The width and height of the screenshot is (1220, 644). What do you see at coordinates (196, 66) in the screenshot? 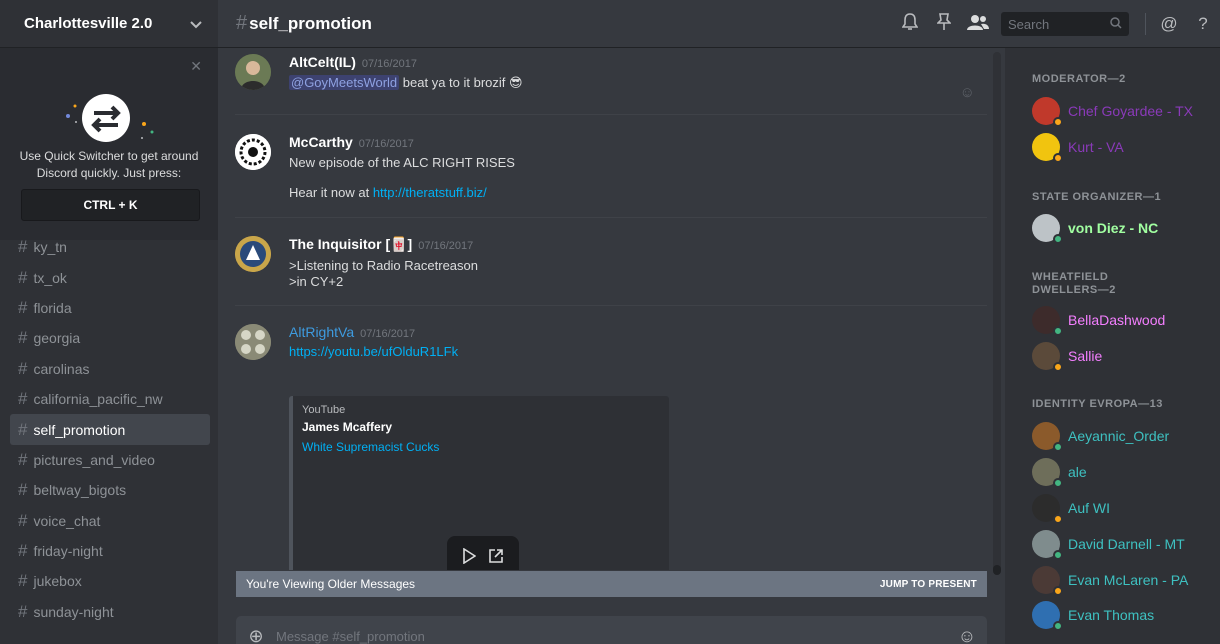
I see `close-icon: ✕` at bounding box center [196, 66].